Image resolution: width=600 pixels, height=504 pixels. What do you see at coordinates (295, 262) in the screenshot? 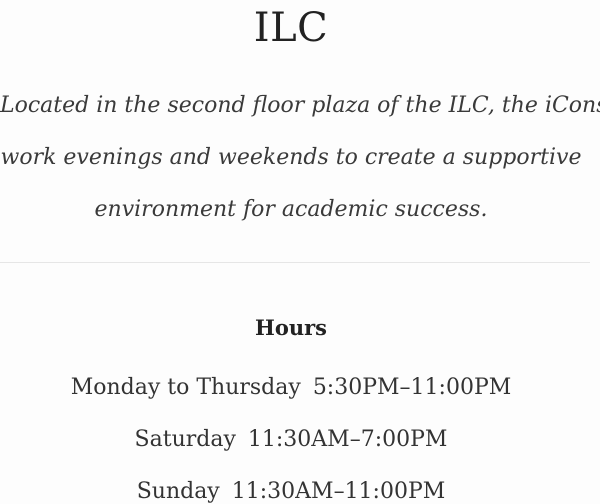
I see `section-divider` at bounding box center [295, 262].